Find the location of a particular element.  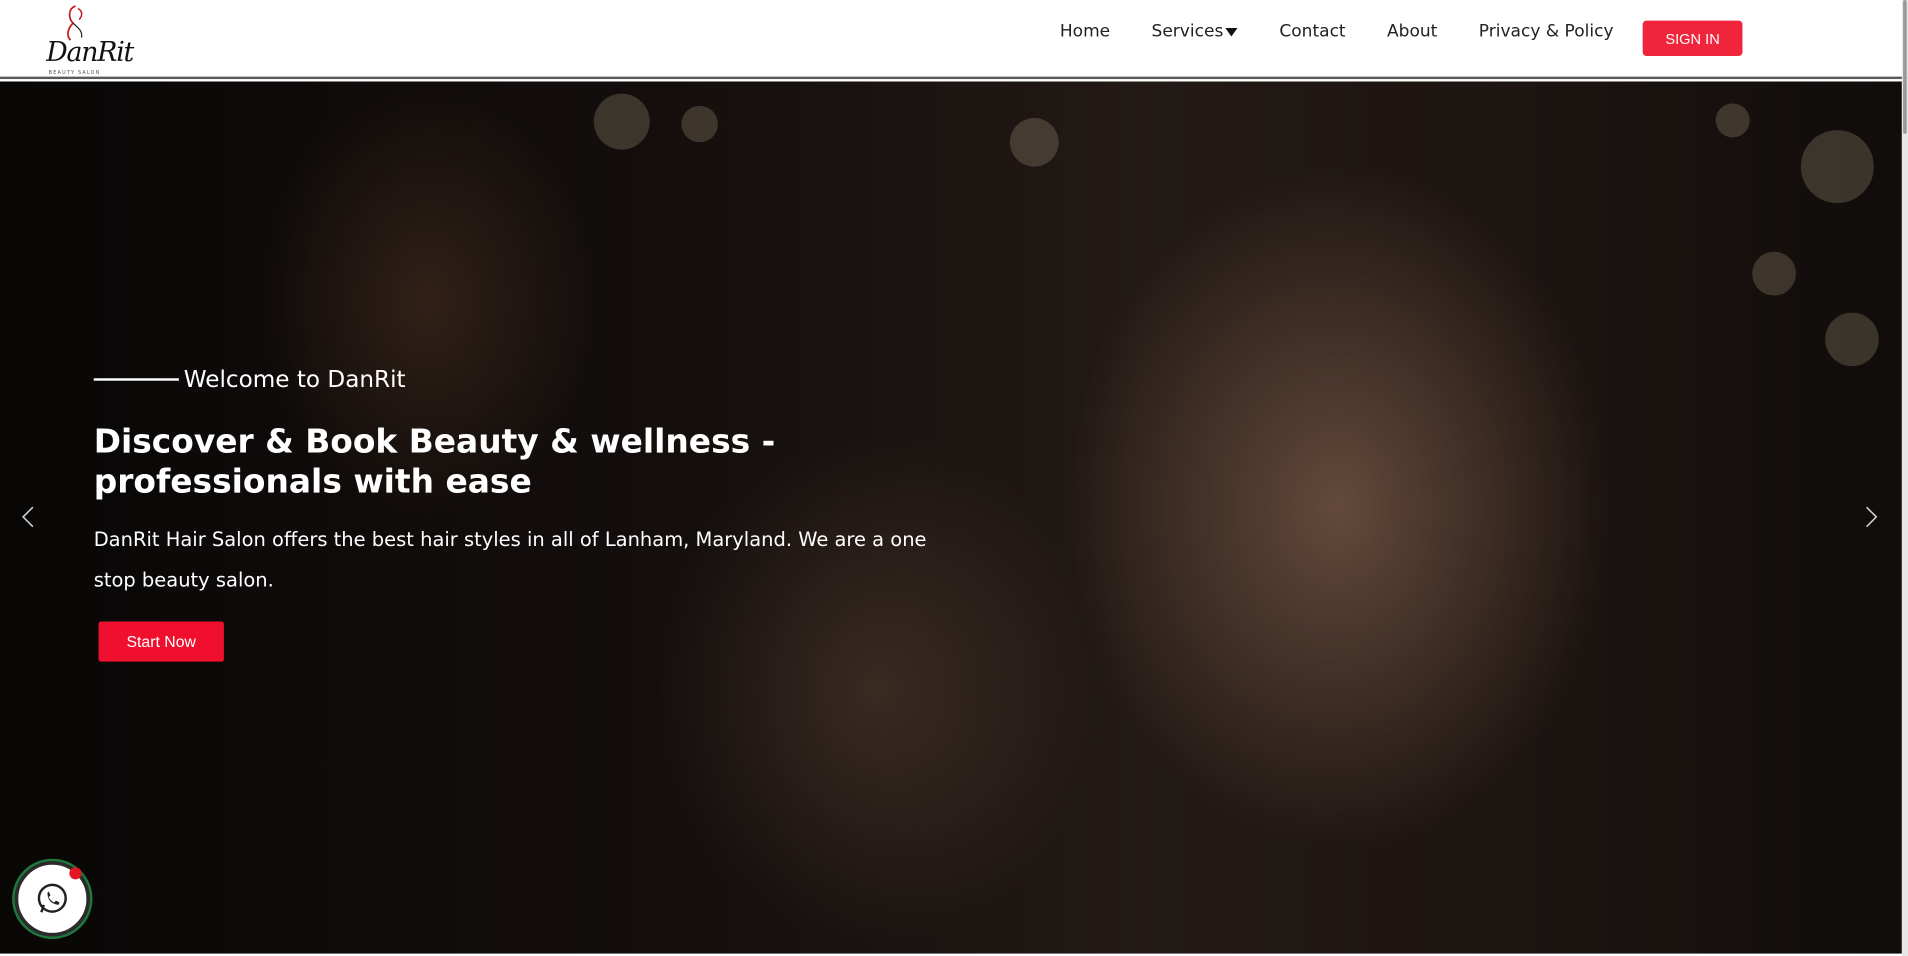

site-logo: DanRit BEAUTY SALON is located at coordinates (87, 40).